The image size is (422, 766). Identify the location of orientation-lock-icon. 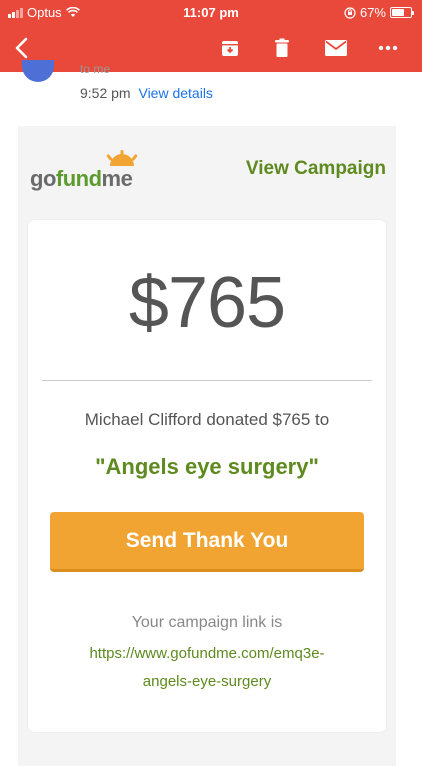
(350, 12).